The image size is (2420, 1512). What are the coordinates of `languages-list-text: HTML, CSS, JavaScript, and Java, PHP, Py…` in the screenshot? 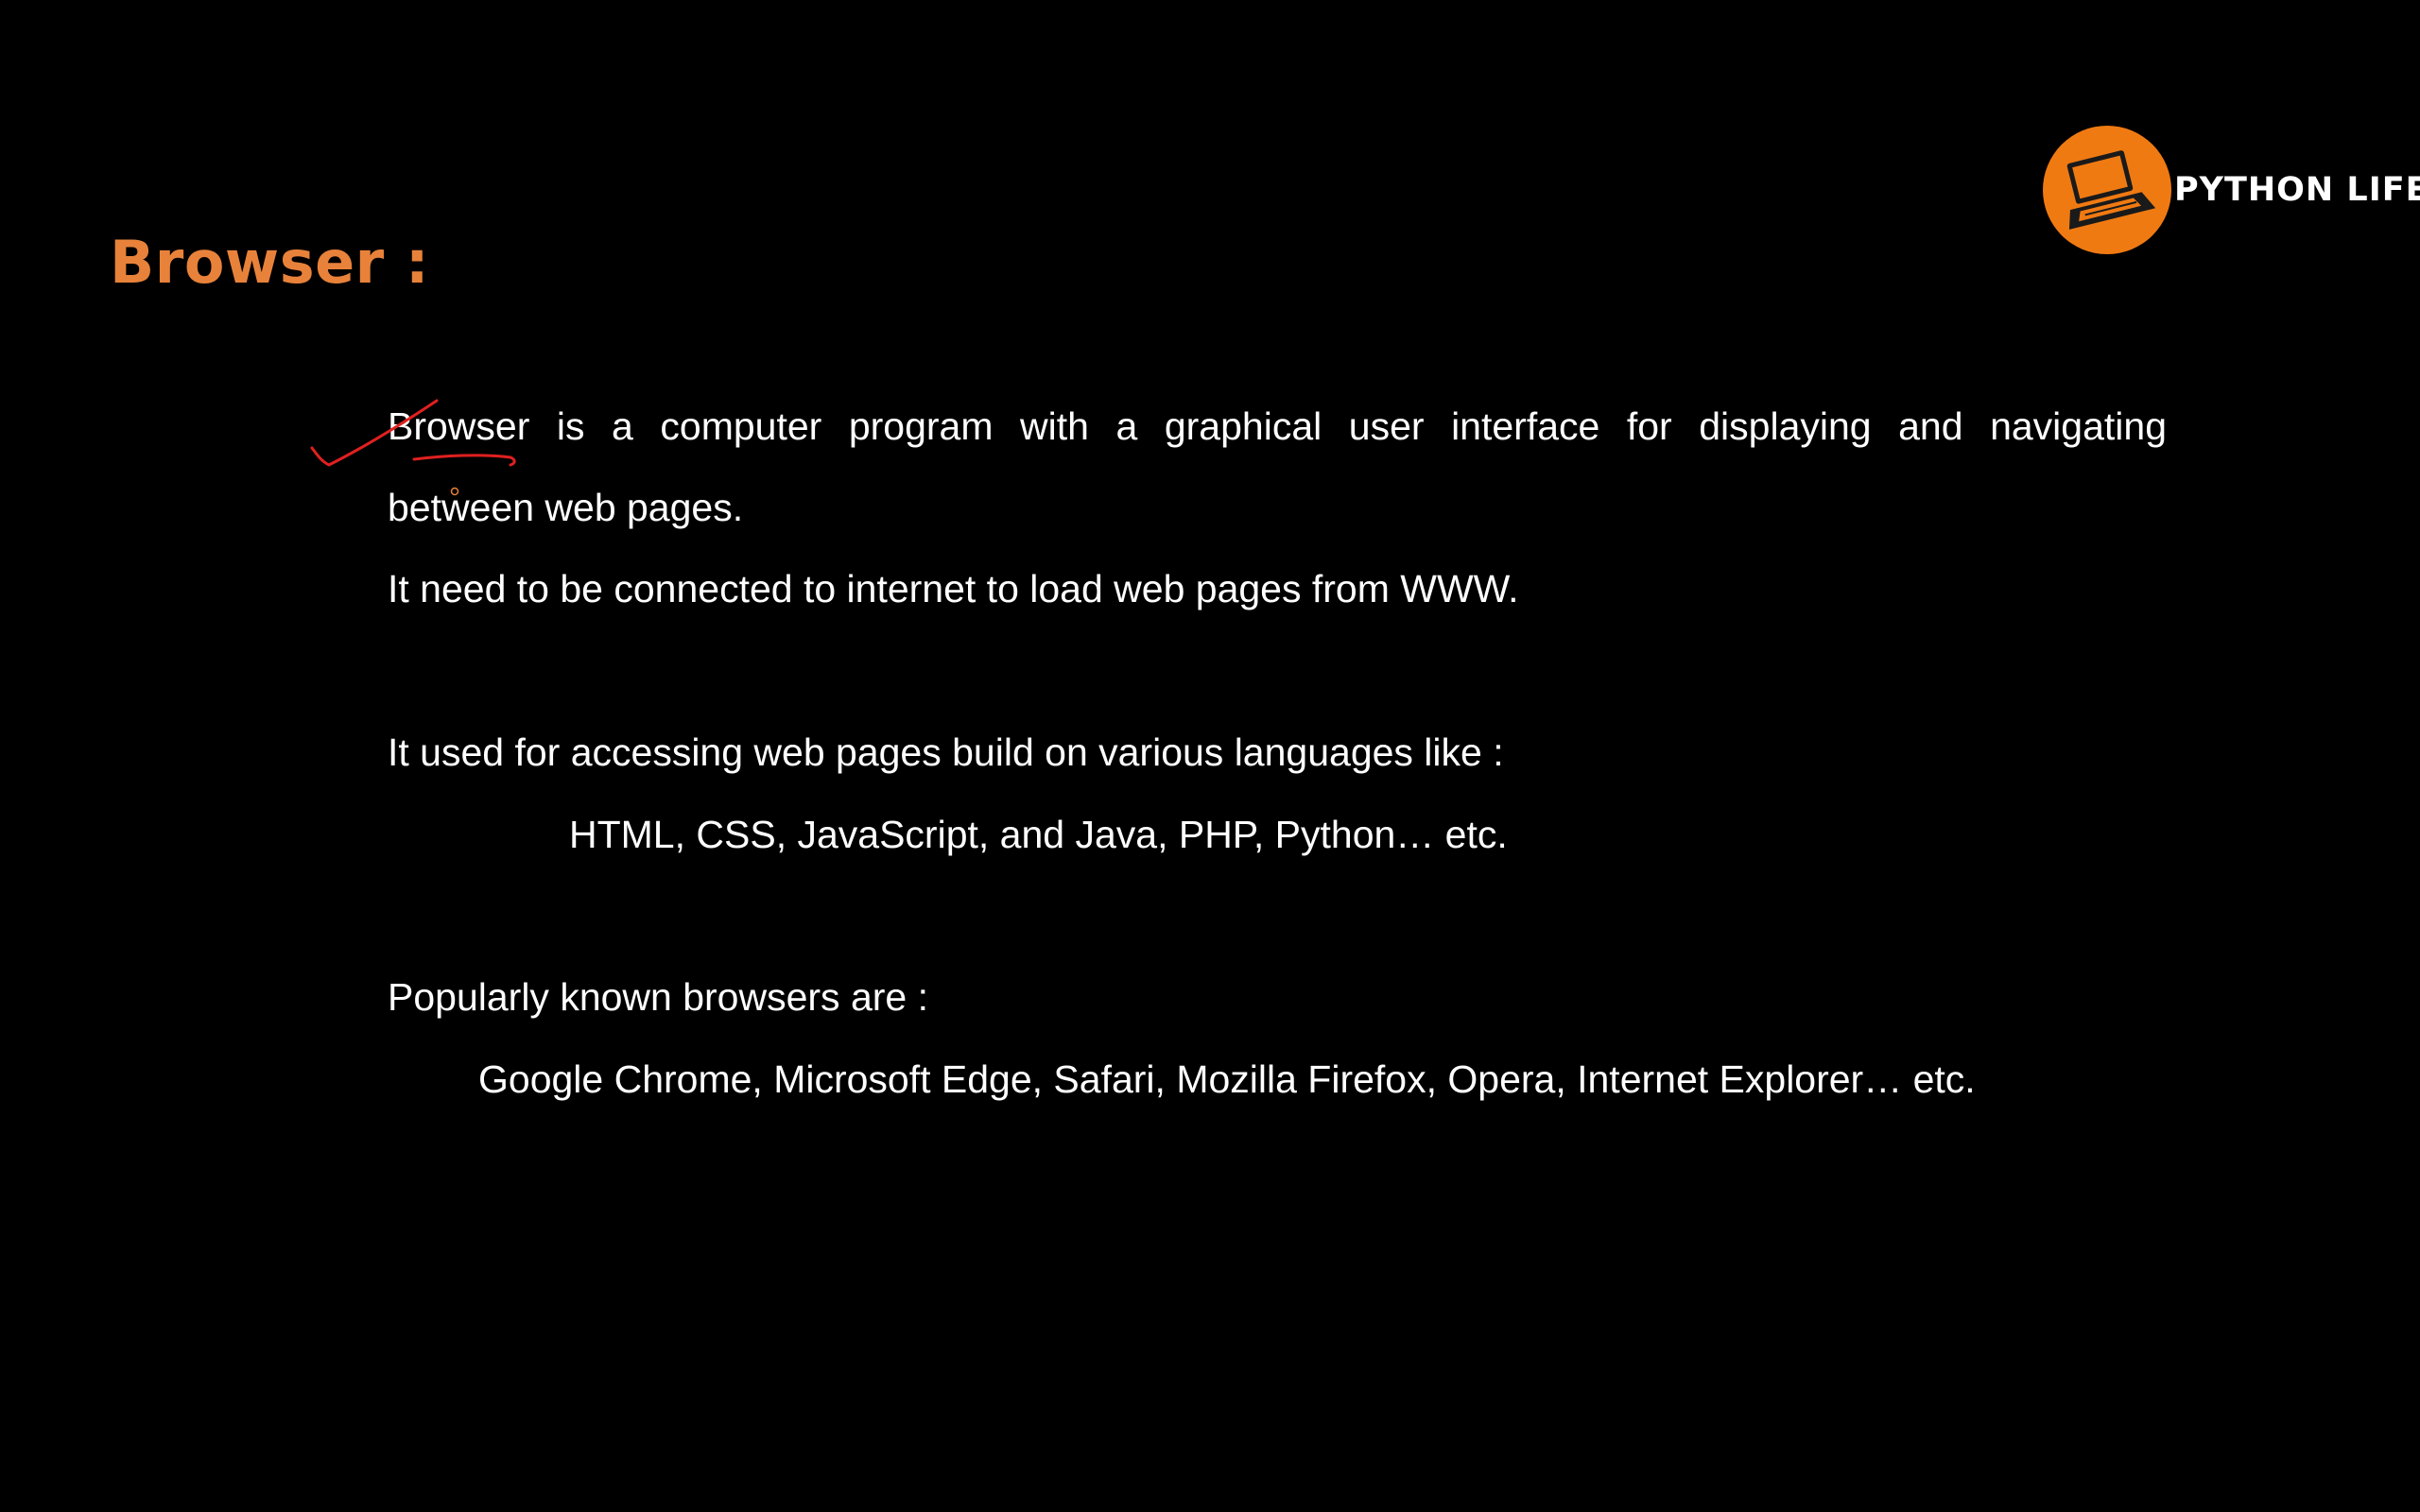 It's located at (1039, 834).